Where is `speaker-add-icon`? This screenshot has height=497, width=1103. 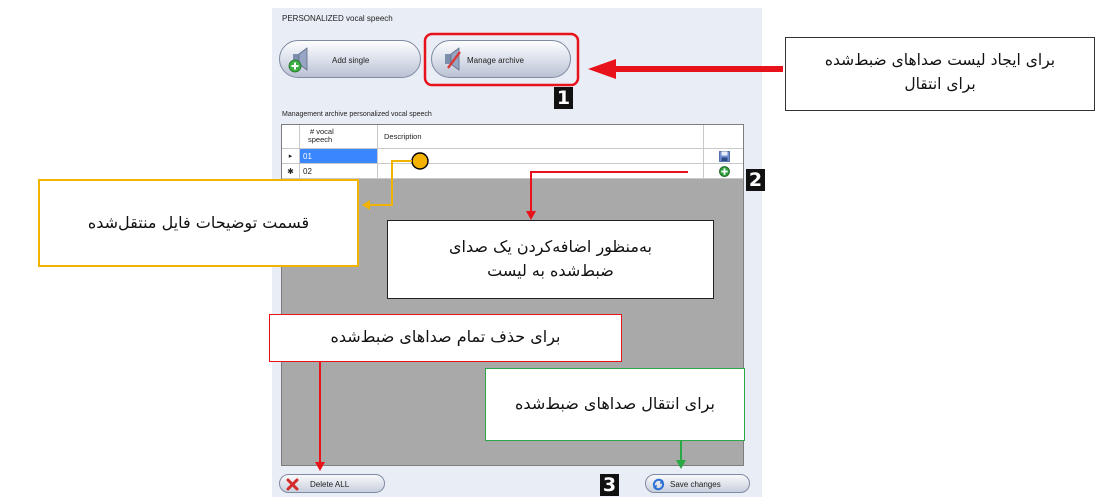 speaker-add-icon is located at coordinates (298, 60).